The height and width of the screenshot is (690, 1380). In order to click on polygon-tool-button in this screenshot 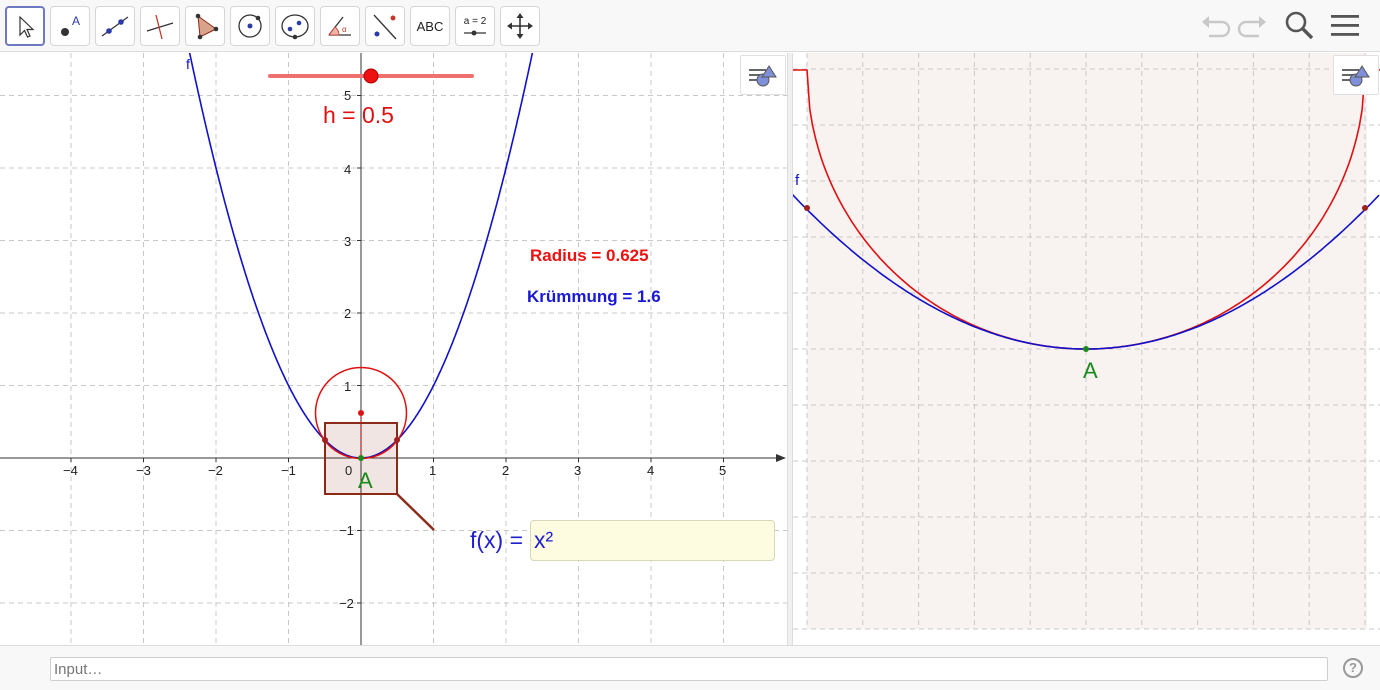, I will do `click(205, 26)`.